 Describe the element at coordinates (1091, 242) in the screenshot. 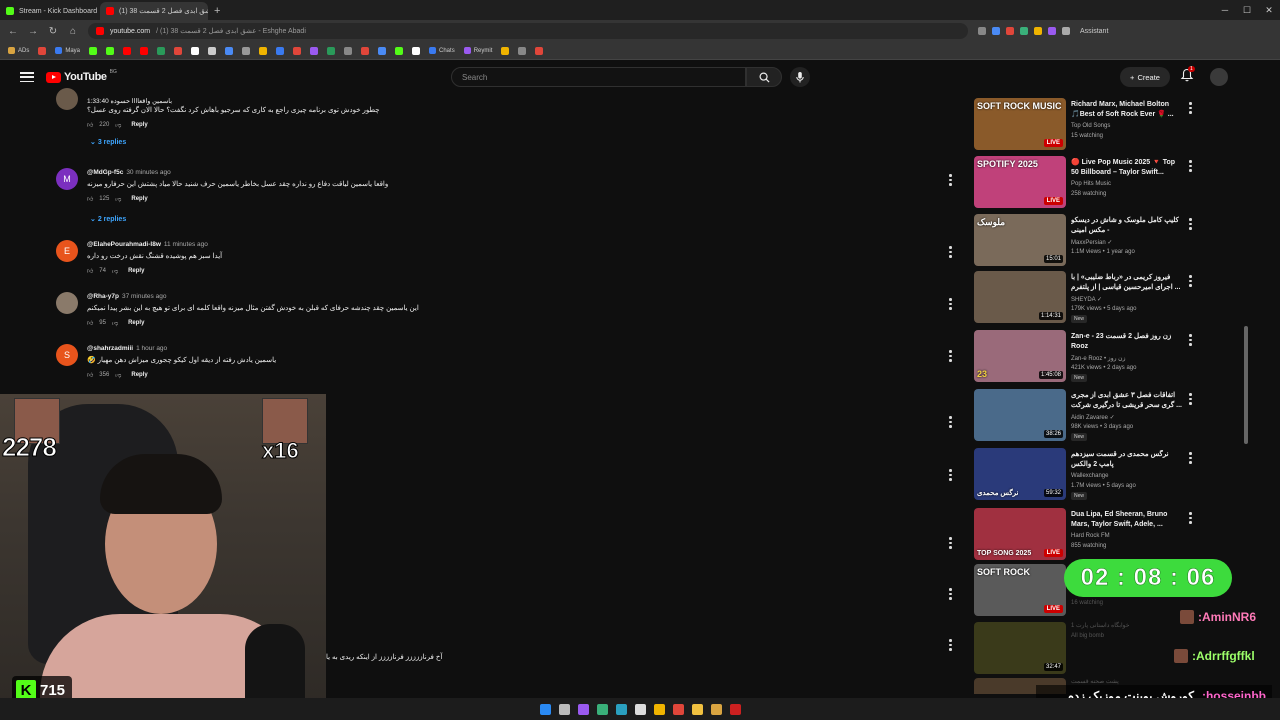

I see `channel-name: MaxxPersian ✓` at that location.